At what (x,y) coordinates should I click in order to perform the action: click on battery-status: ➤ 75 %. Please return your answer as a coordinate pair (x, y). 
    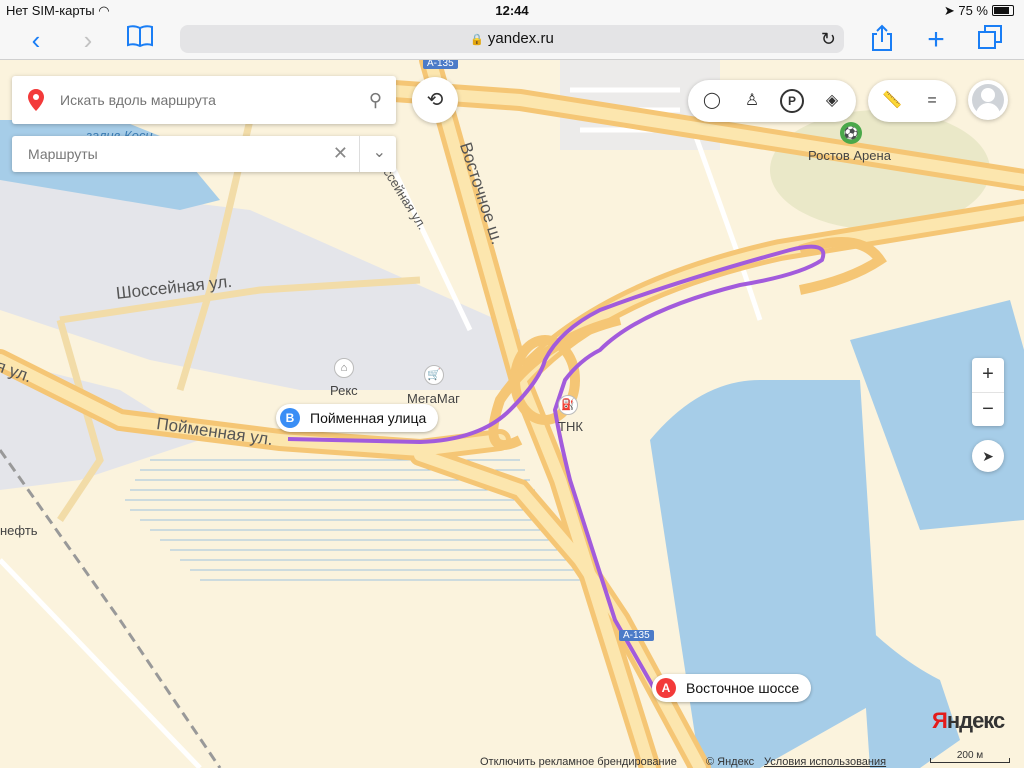
    Looking at the image, I should click on (979, 11).